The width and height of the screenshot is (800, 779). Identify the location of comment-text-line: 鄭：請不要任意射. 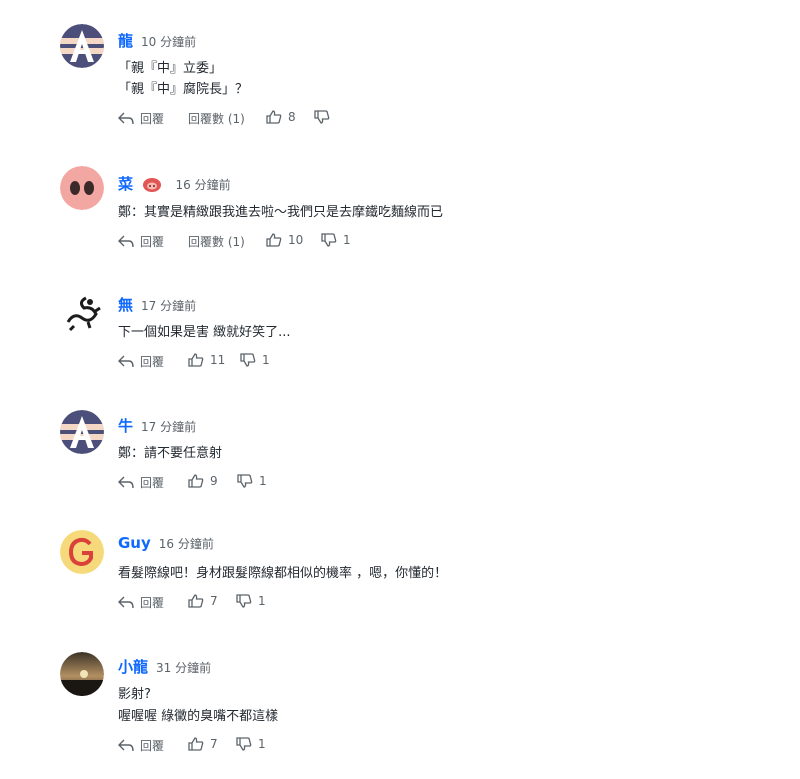
(170, 453).